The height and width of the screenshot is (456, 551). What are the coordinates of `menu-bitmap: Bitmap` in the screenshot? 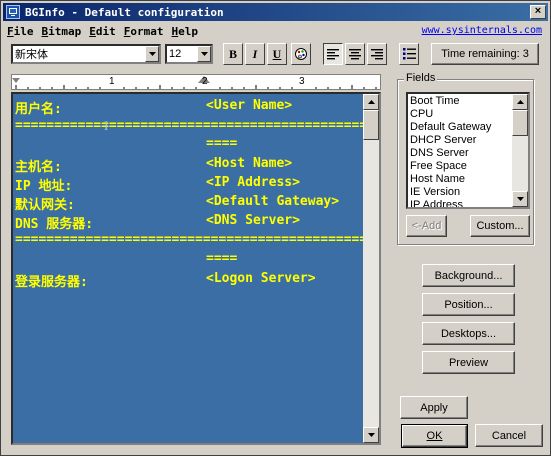 It's located at (62, 31).